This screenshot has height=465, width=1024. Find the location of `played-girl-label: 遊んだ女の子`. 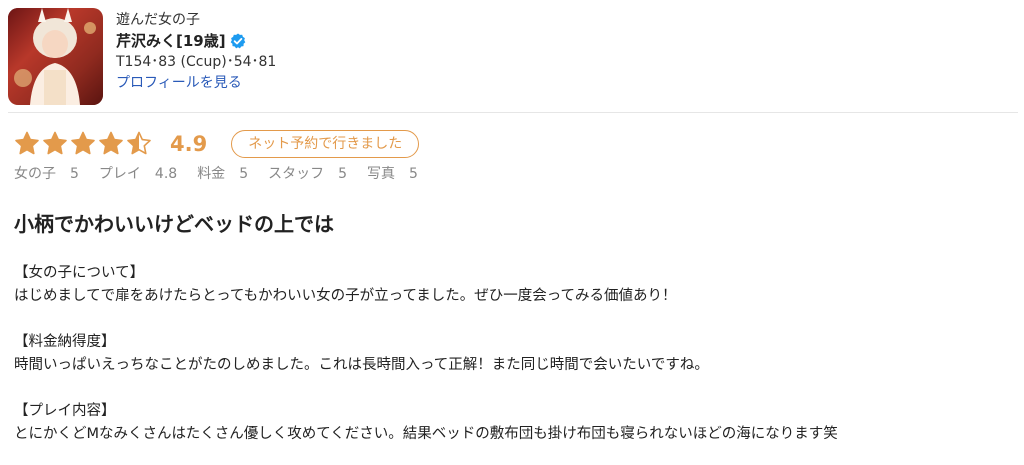

played-girl-label: 遊んだ女の子 is located at coordinates (158, 20).